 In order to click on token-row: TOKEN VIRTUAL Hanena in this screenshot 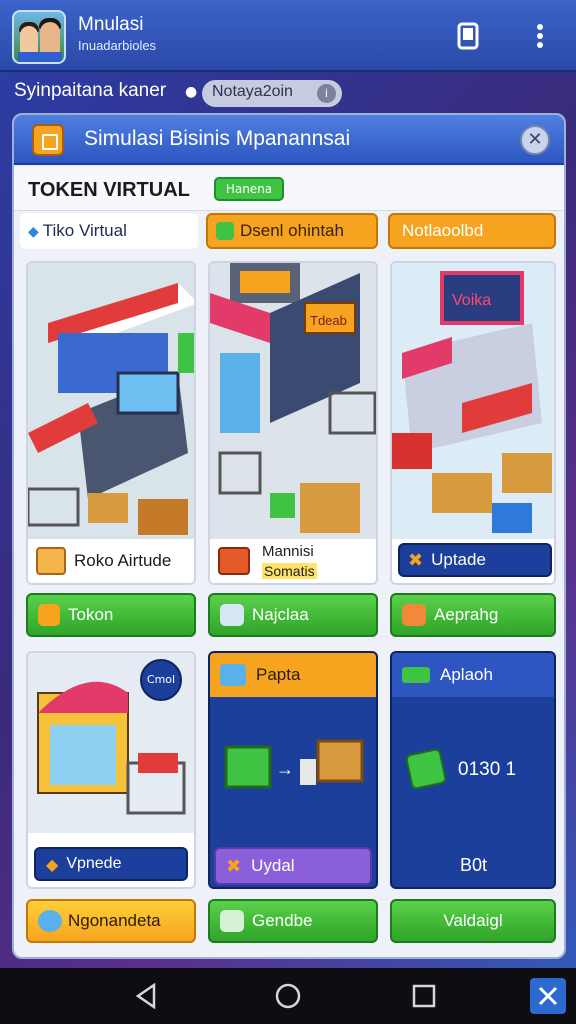, I will do `click(289, 189)`.